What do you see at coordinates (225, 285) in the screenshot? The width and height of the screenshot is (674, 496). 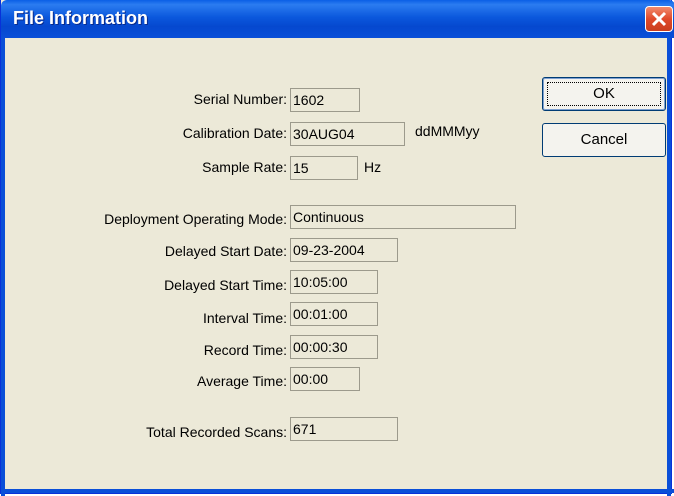 I see `delayed-start-time-label: Delayed Start Time:` at bounding box center [225, 285].